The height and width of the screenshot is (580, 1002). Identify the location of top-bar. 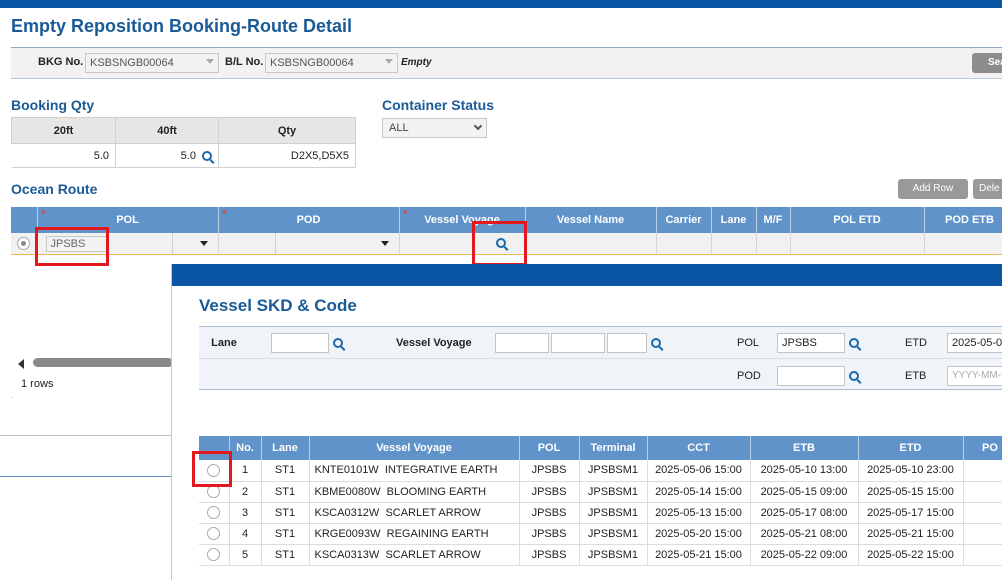
(501, 4).